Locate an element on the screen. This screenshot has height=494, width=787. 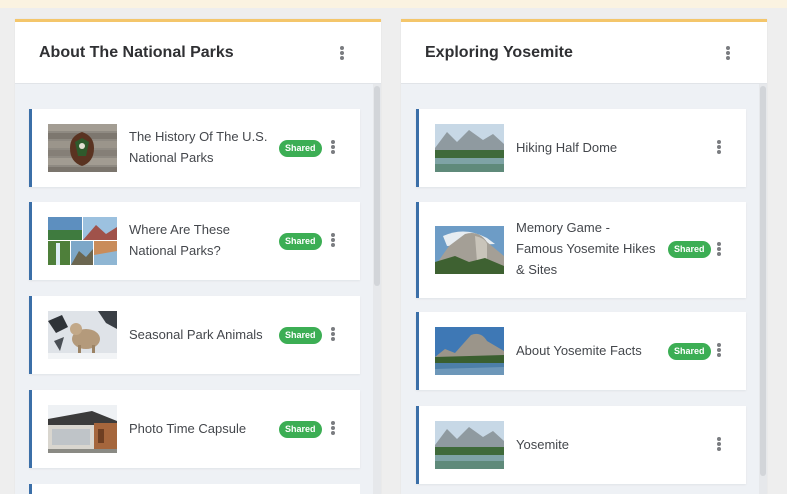
rustic-wood-sign-thumbnail is located at coordinates (82, 148).